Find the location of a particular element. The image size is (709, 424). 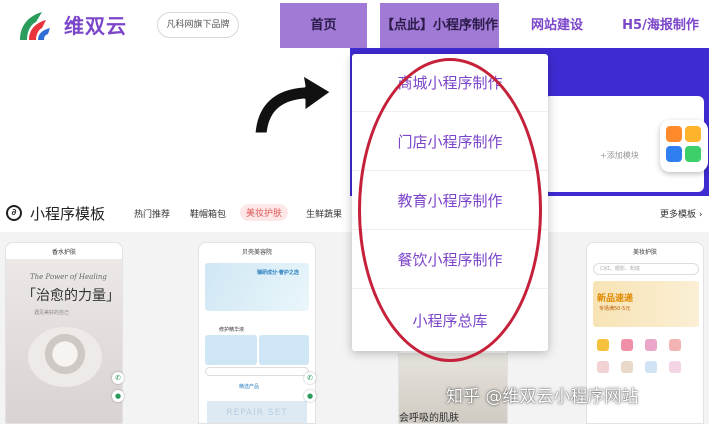

dropdown-item-store: 门店小程序制作 is located at coordinates (450, 142).